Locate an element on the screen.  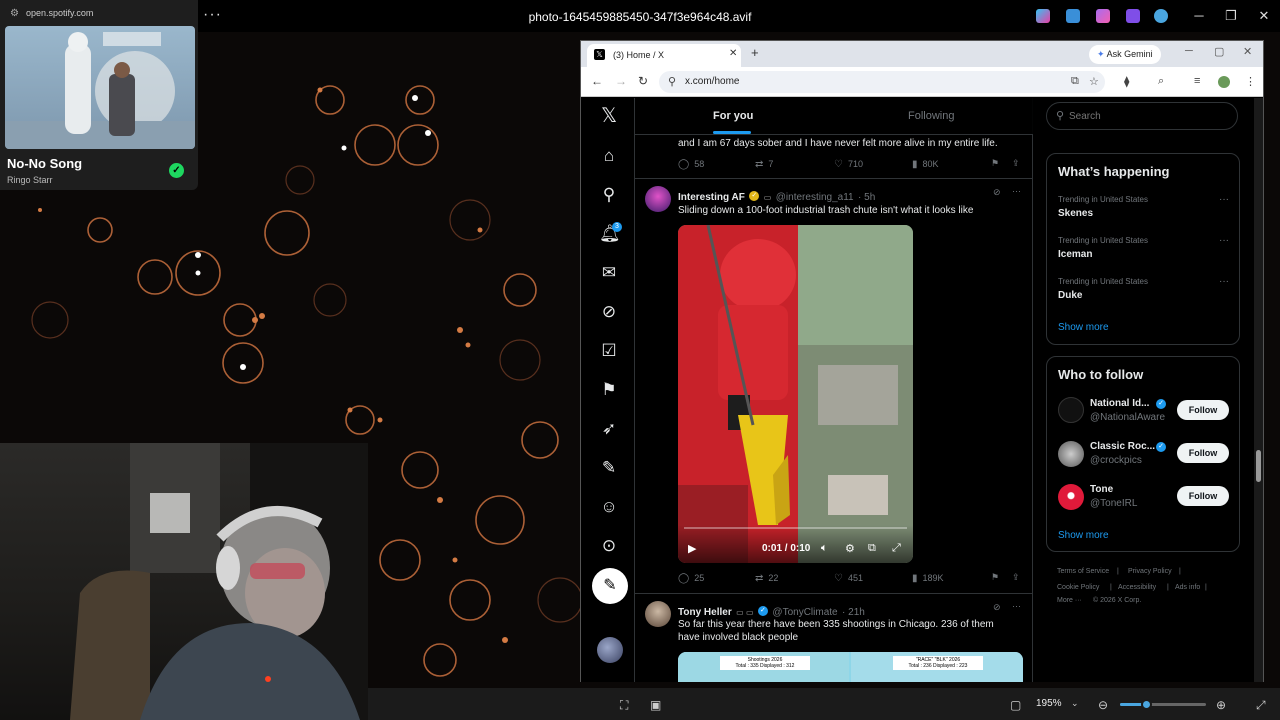
tweet-time: · 5h is located at coordinates (866, 197).